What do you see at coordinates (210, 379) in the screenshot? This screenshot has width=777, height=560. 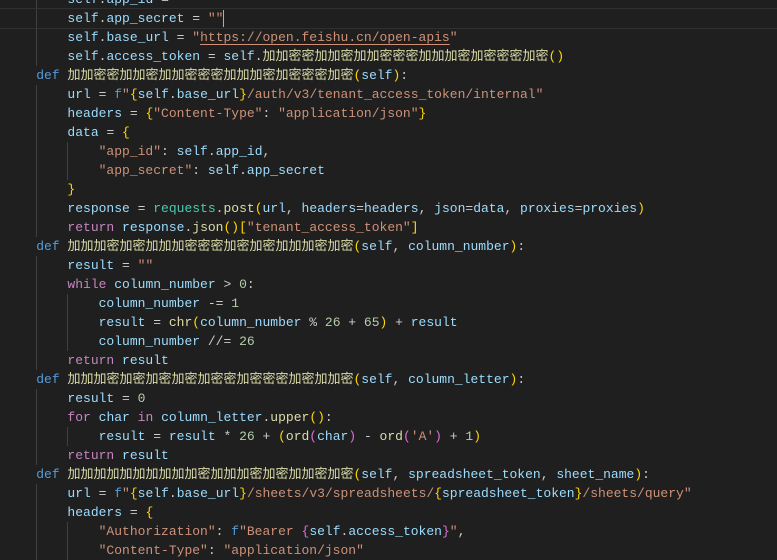 I see `code-token: 加加加密加密加密加密加密密加密密密加密加加密` at bounding box center [210, 379].